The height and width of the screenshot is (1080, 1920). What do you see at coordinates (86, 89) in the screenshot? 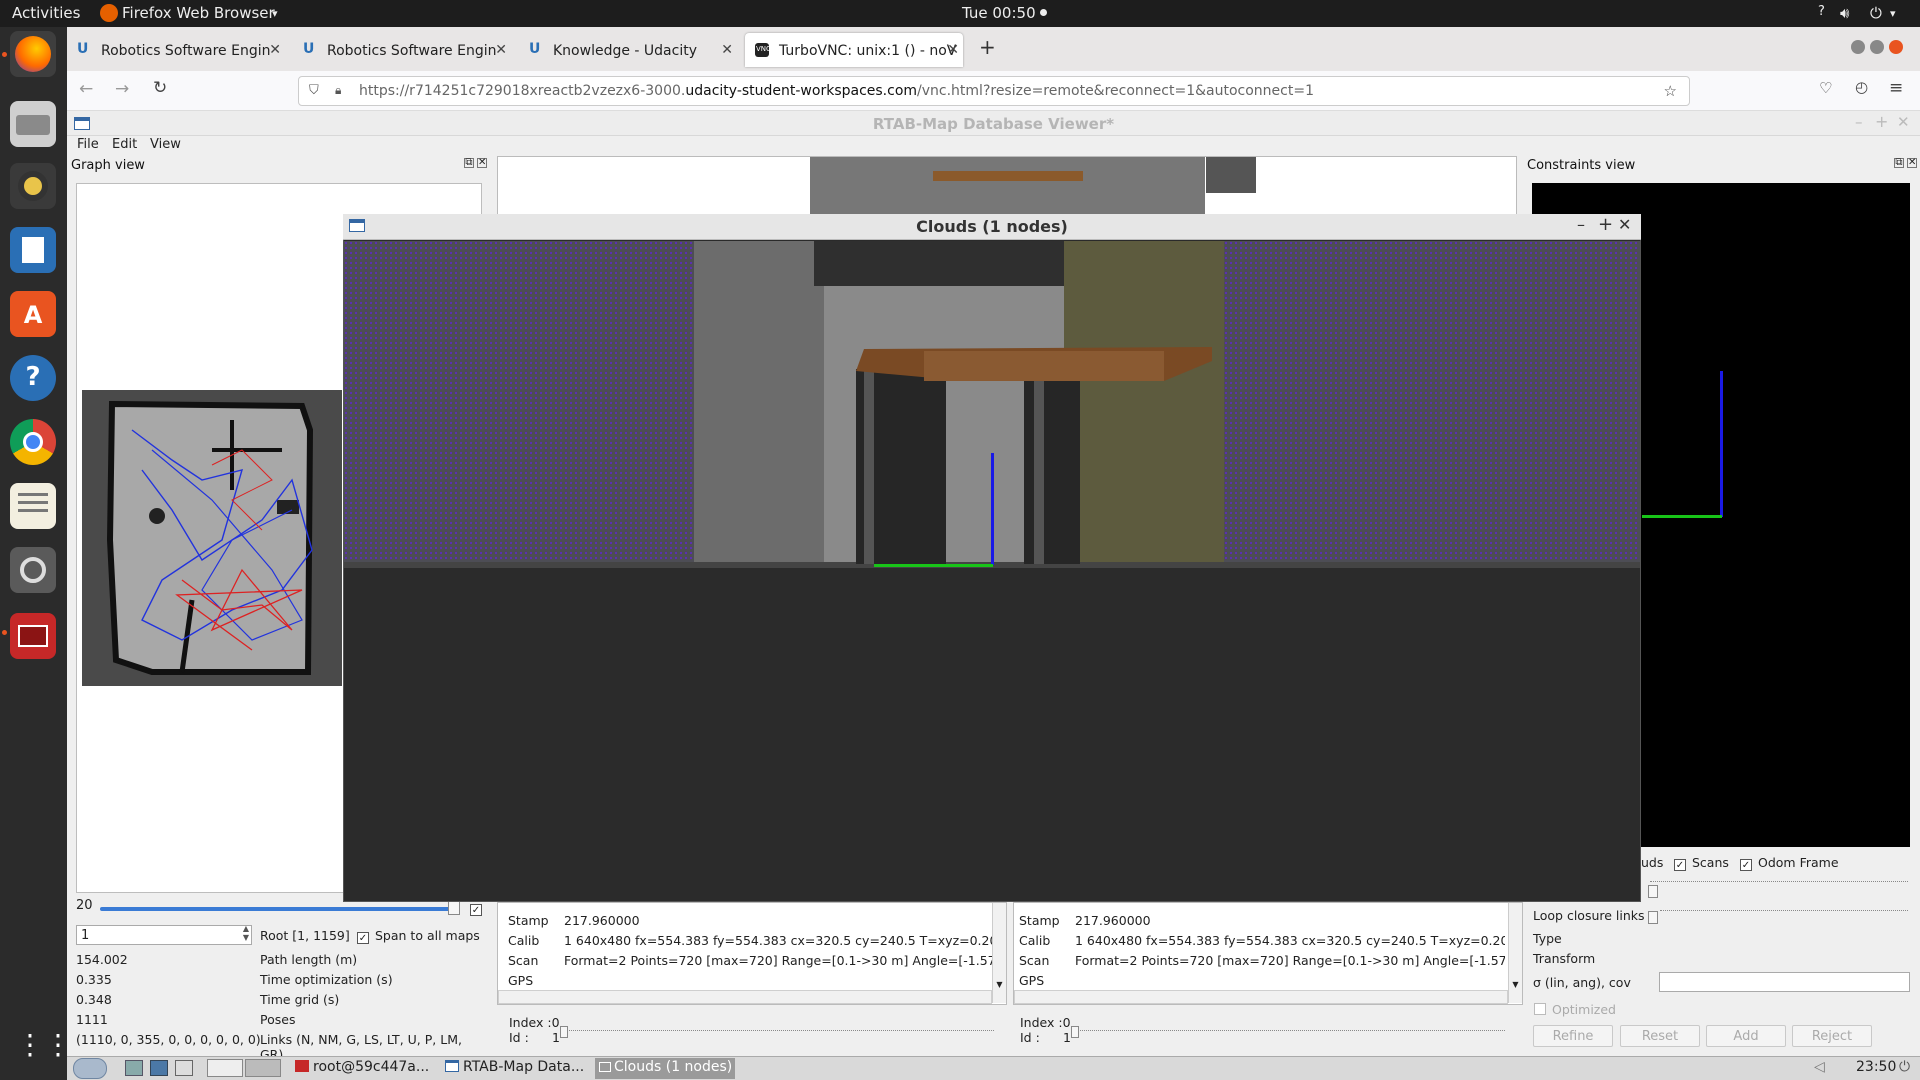
I see `back-icon: ←` at bounding box center [86, 89].